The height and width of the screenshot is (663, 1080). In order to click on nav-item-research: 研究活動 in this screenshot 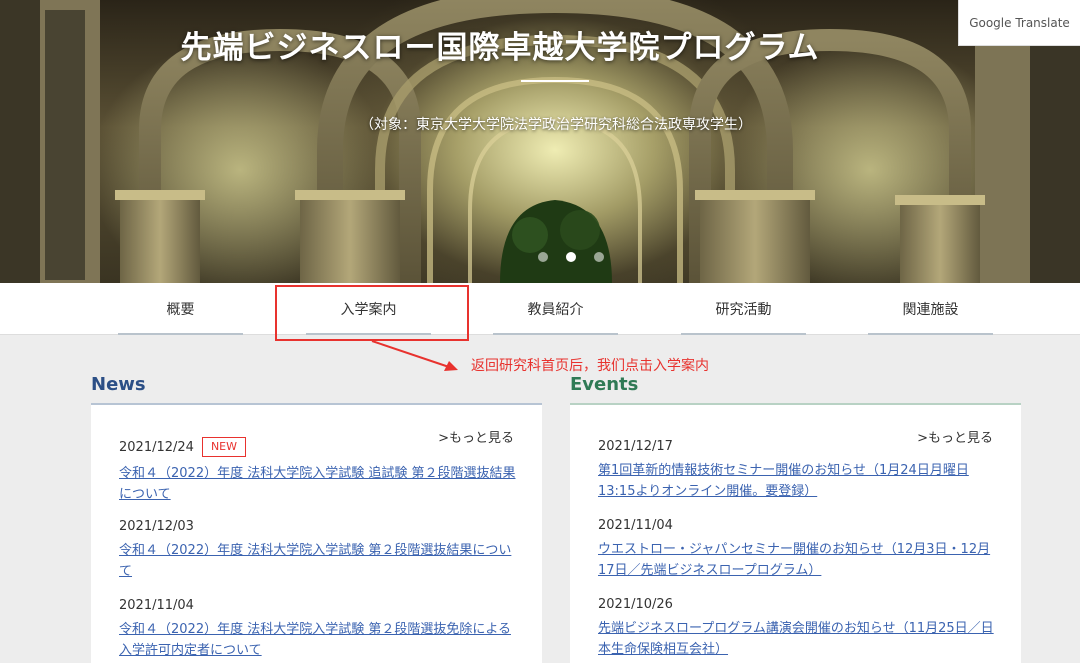, I will do `click(743, 309)`.